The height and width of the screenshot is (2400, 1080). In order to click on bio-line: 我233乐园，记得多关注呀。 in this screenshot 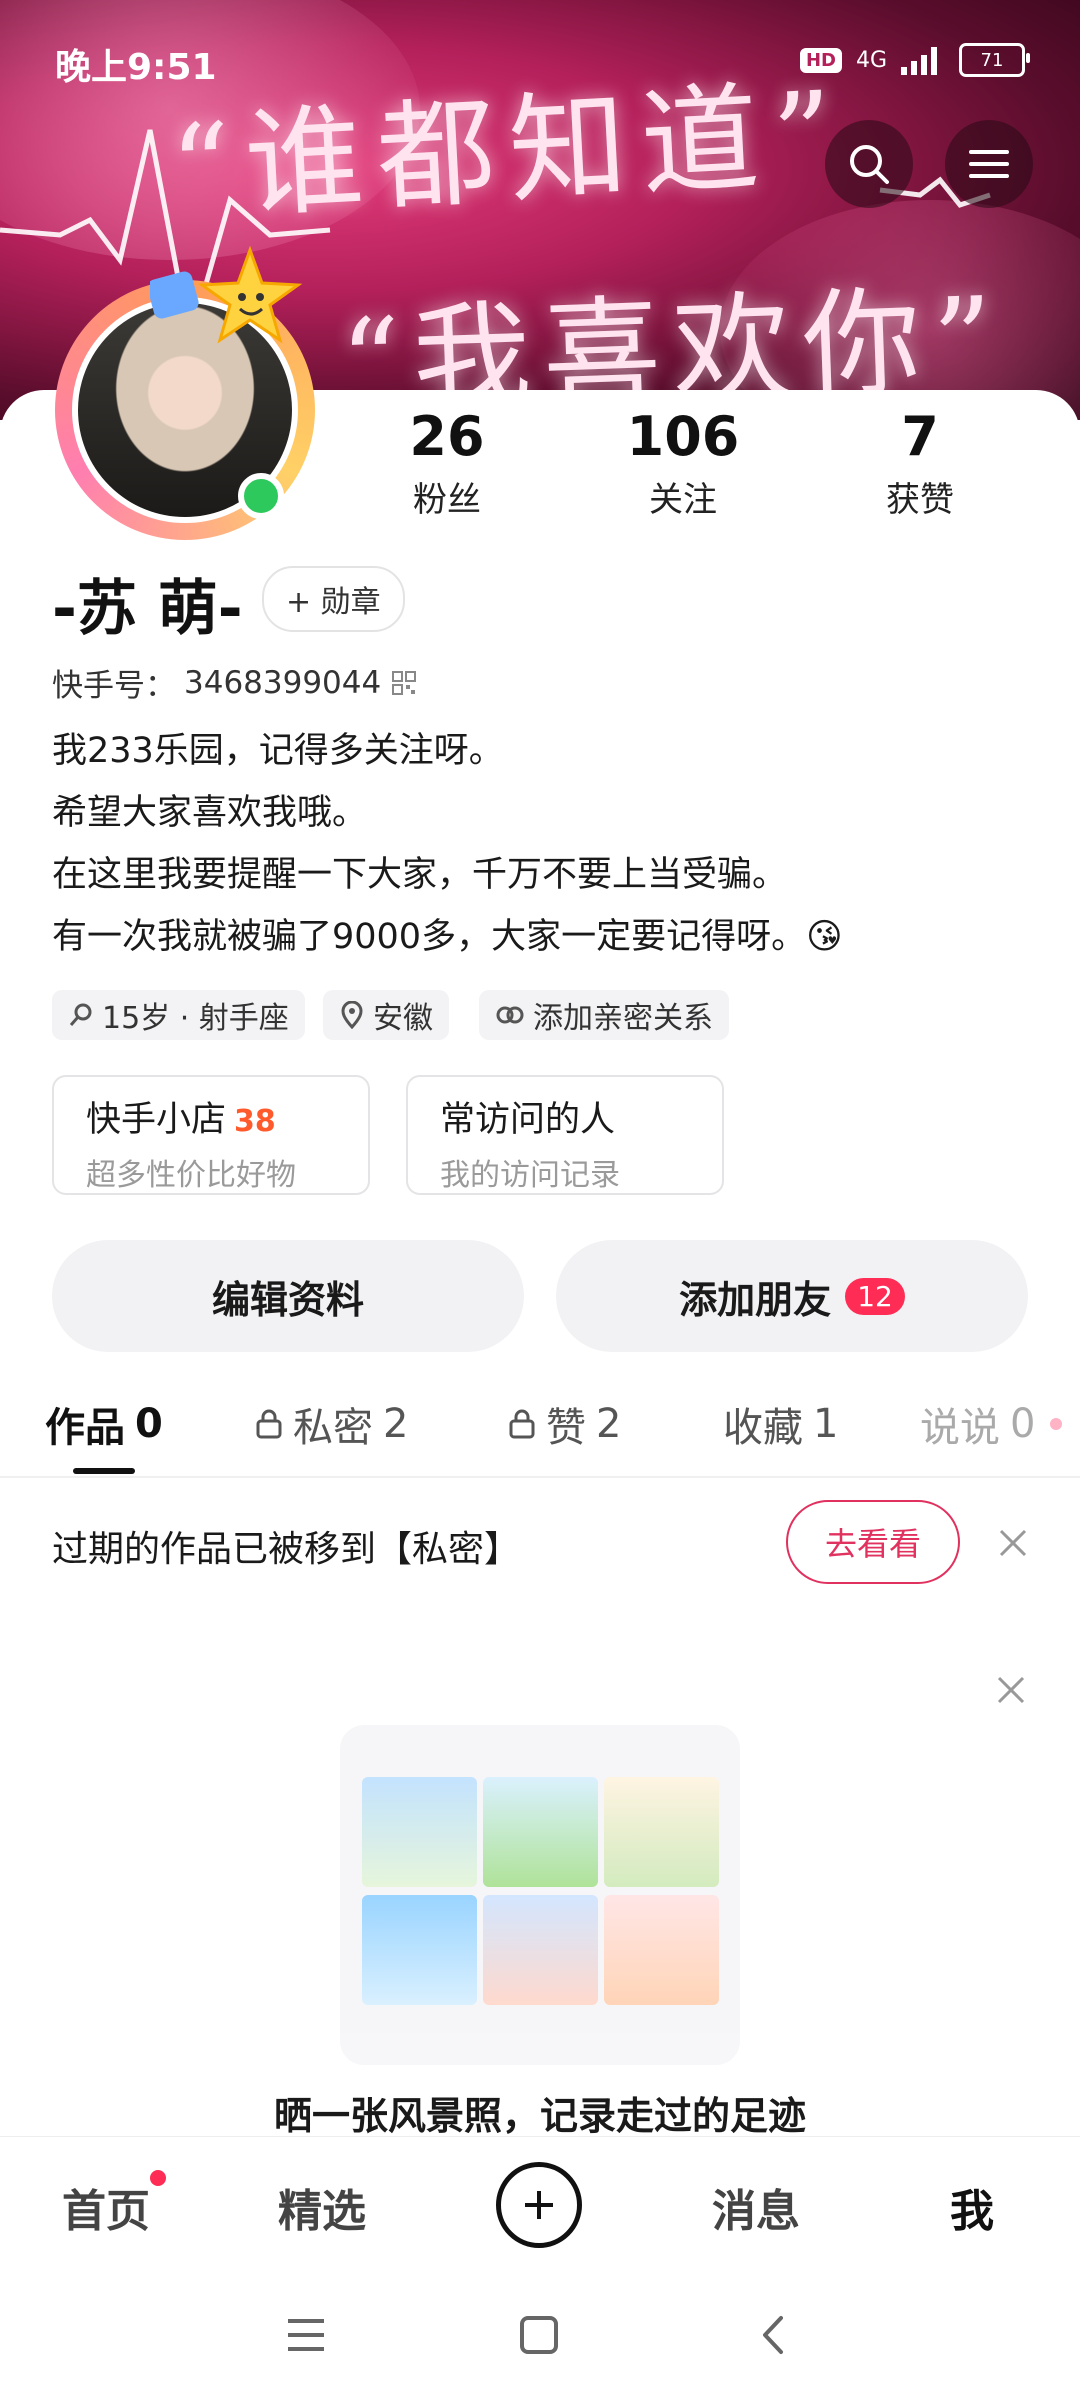, I will do `click(278, 751)`.